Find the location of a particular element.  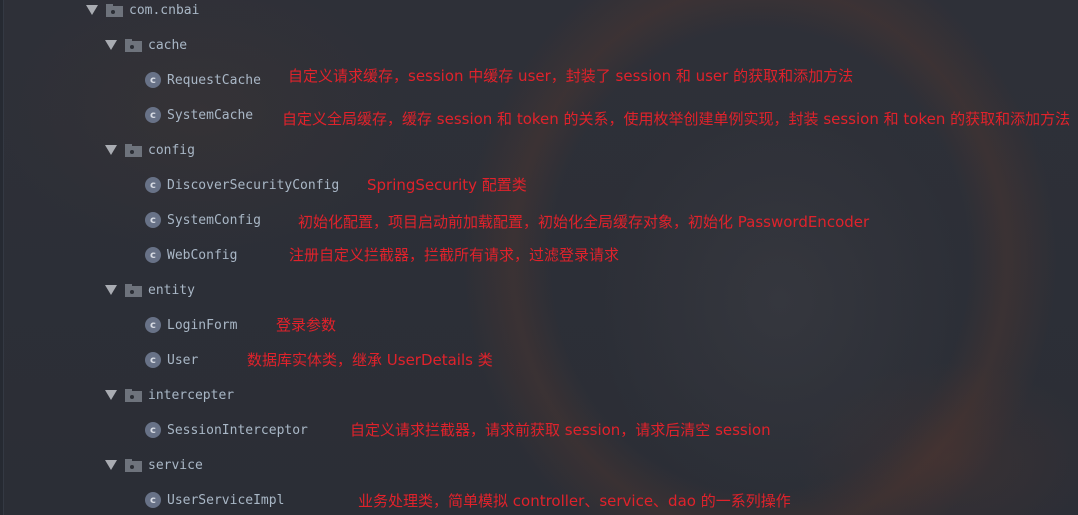

tree-node-class: c LoginForm is located at coordinates (191, 325).